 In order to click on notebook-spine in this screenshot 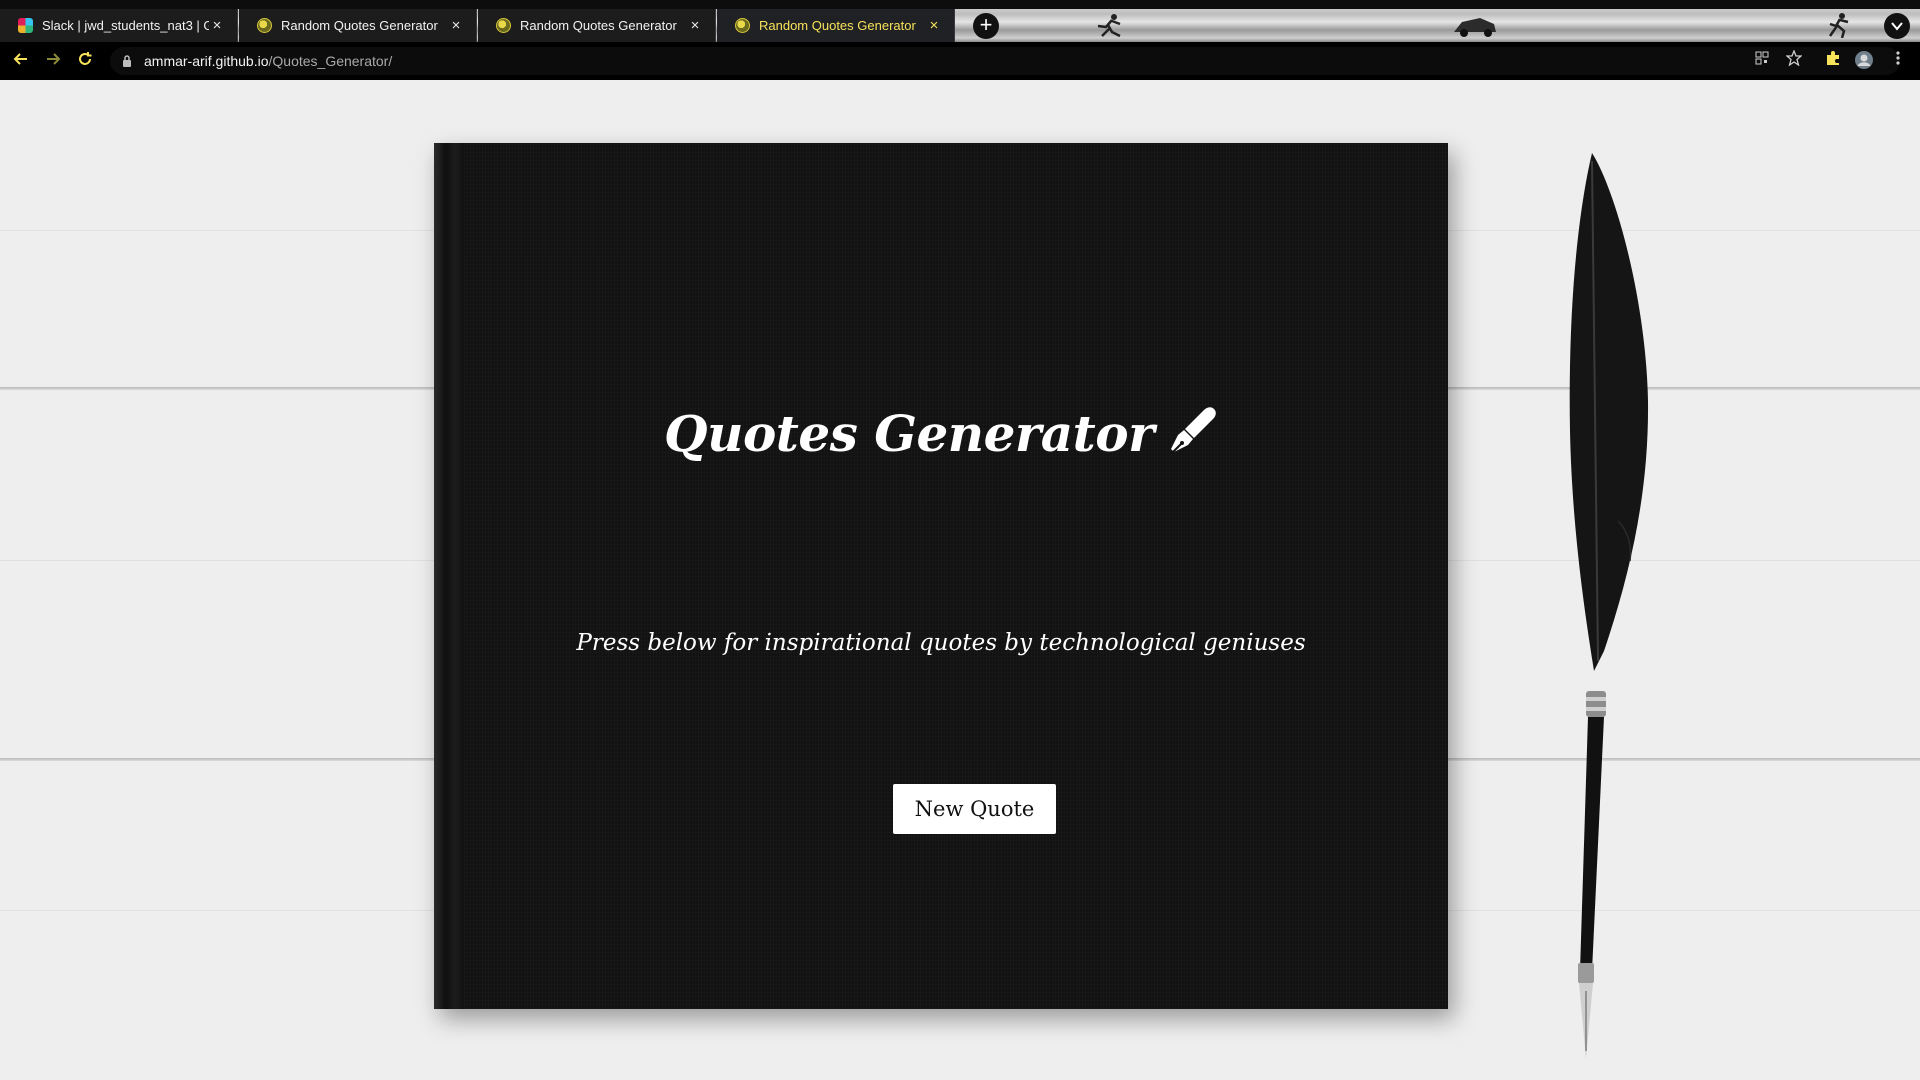, I will do `click(449, 576)`.